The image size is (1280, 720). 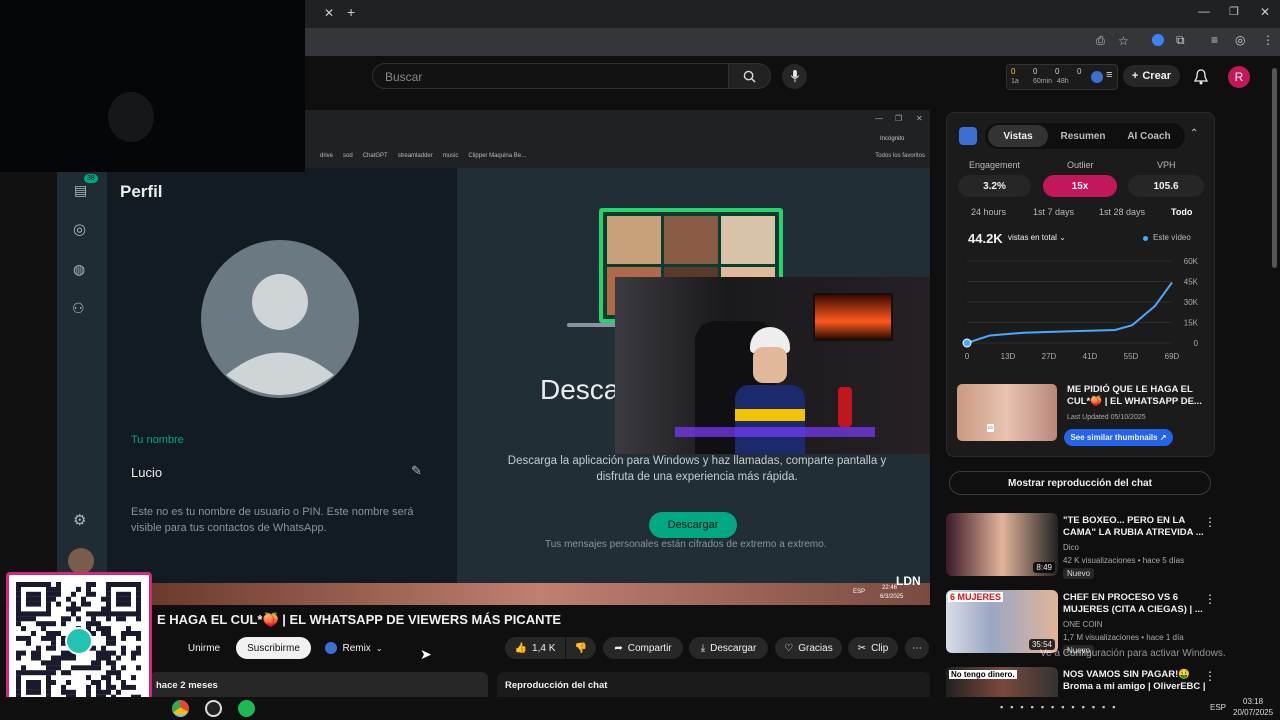 I want to click on chrome-taskbar-icon, so click(x=180, y=708).